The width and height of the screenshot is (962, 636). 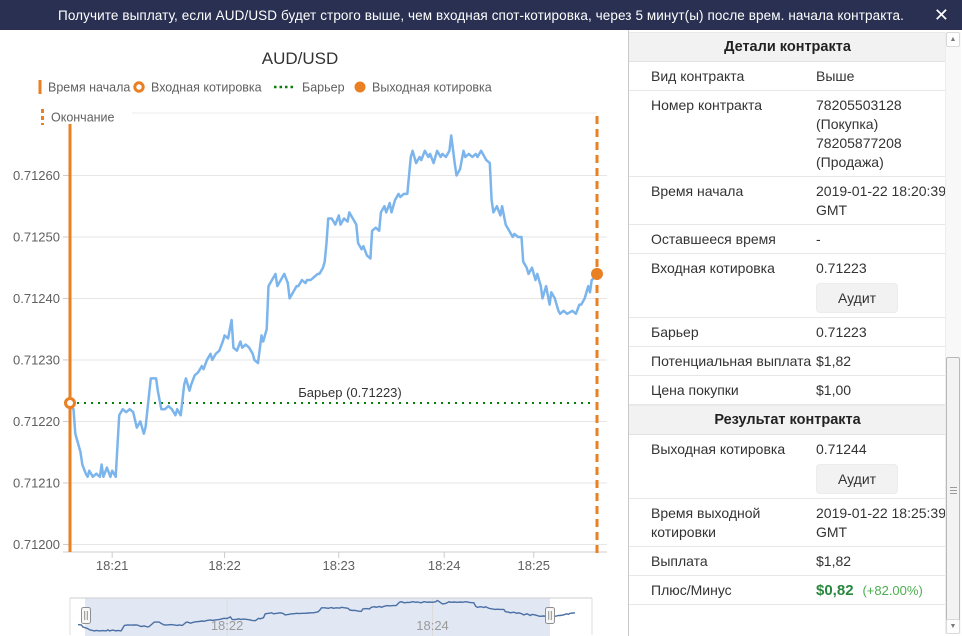 What do you see at coordinates (718, 449) in the screenshot?
I see `exit-spot-label: Выходная котировка` at bounding box center [718, 449].